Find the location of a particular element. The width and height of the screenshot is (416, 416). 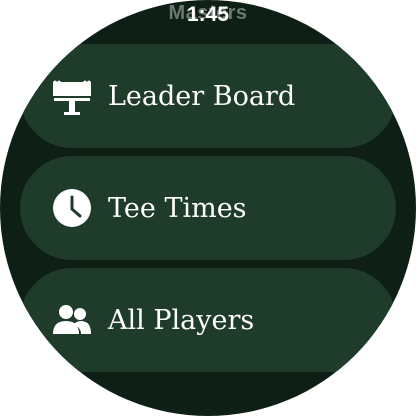

menu-item-label: Tee Times is located at coordinates (177, 208).